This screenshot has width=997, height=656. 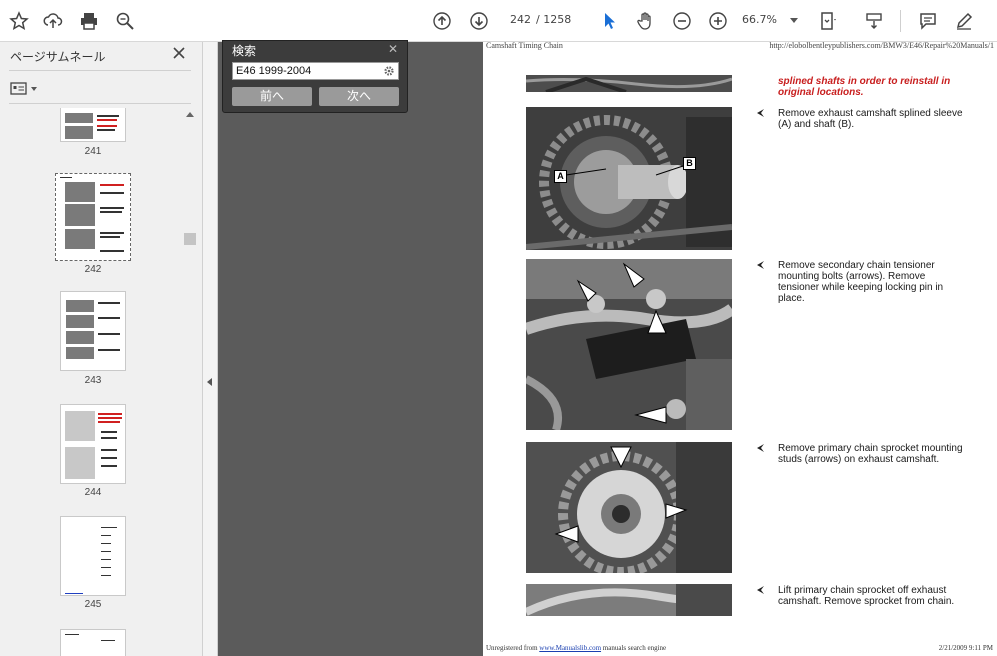 What do you see at coordinates (759, 19) in the screenshot?
I see `zoom-level-value: 66.7%` at bounding box center [759, 19].